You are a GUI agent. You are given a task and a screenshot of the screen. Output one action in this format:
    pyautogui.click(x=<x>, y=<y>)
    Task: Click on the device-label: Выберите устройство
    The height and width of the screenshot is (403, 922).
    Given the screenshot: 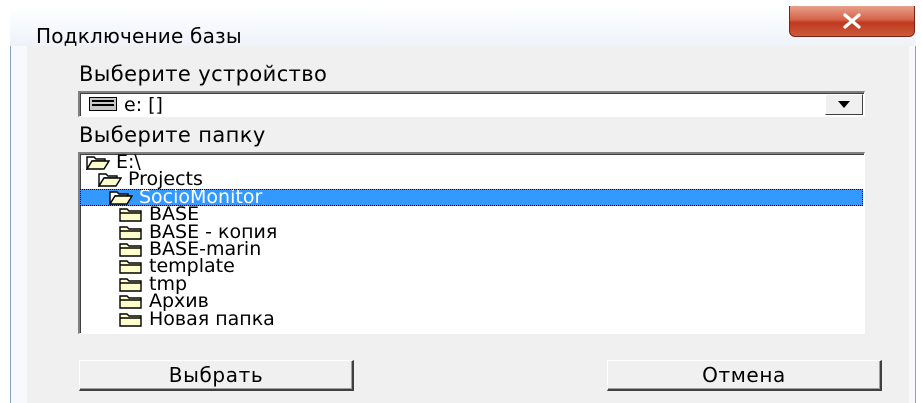 What is the action you would take?
    pyautogui.click(x=203, y=74)
    